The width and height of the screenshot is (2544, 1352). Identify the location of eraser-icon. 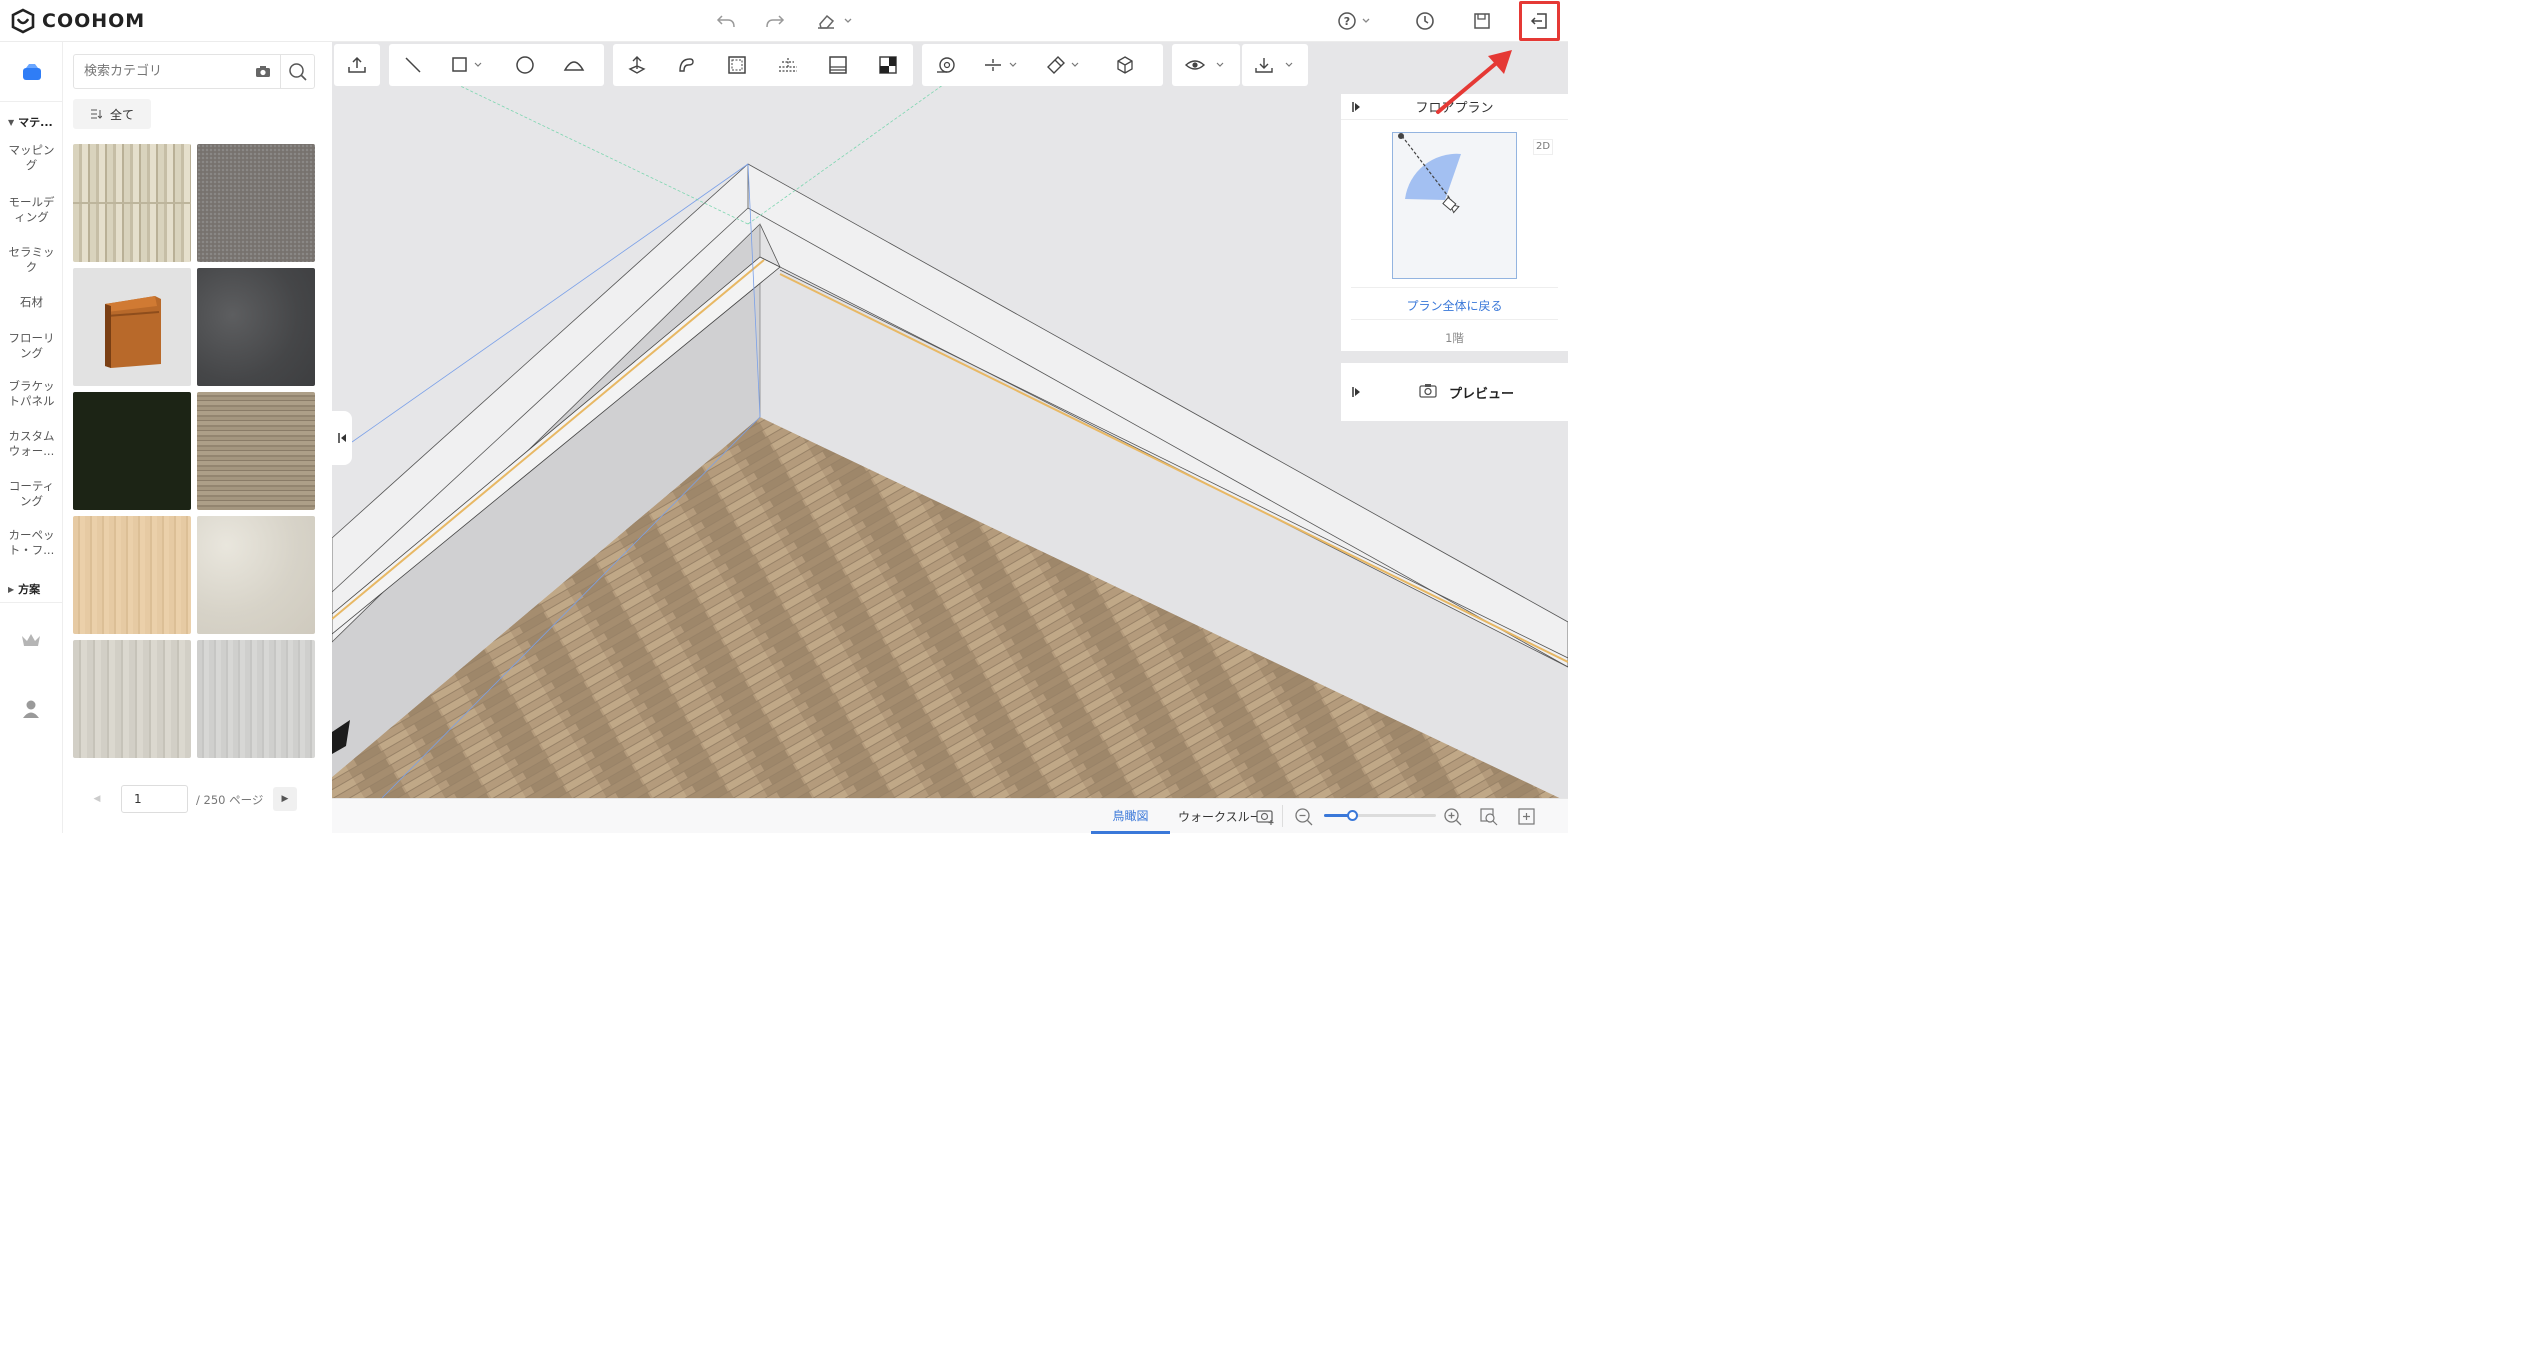
(834, 21).